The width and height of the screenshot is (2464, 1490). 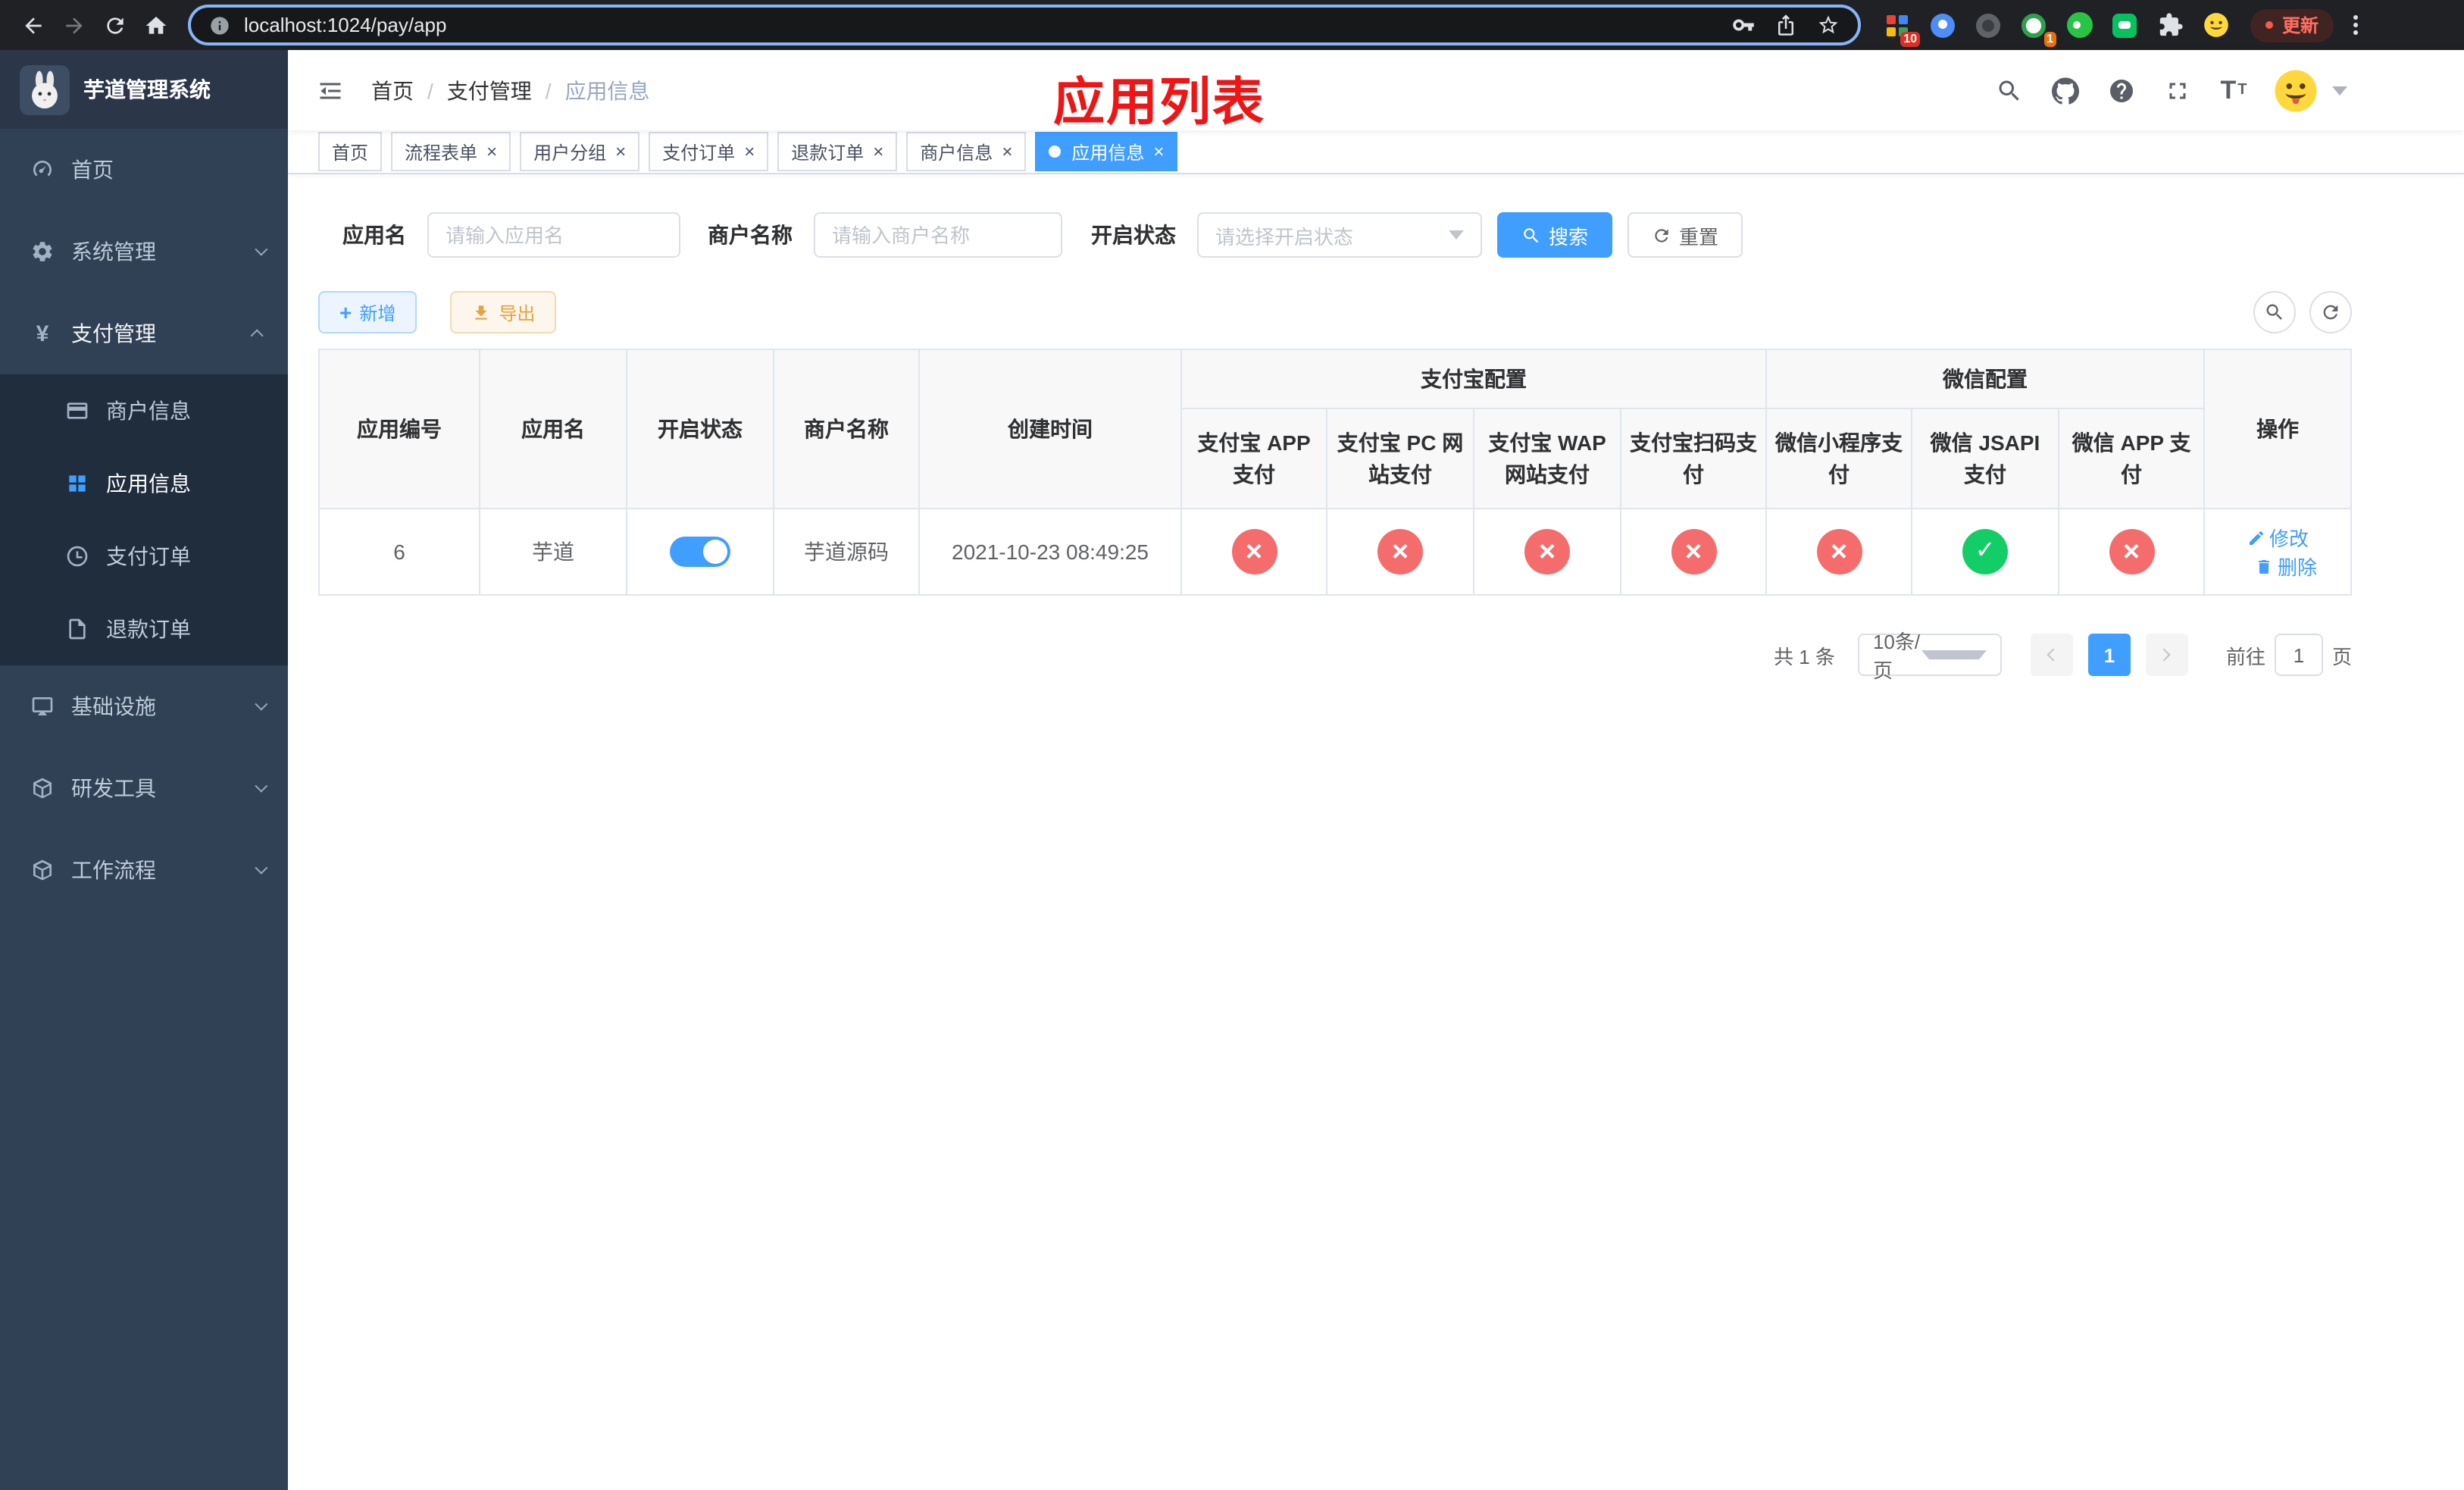 What do you see at coordinates (147, 89) in the screenshot?
I see `app-title: 芋道管理系统` at bounding box center [147, 89].